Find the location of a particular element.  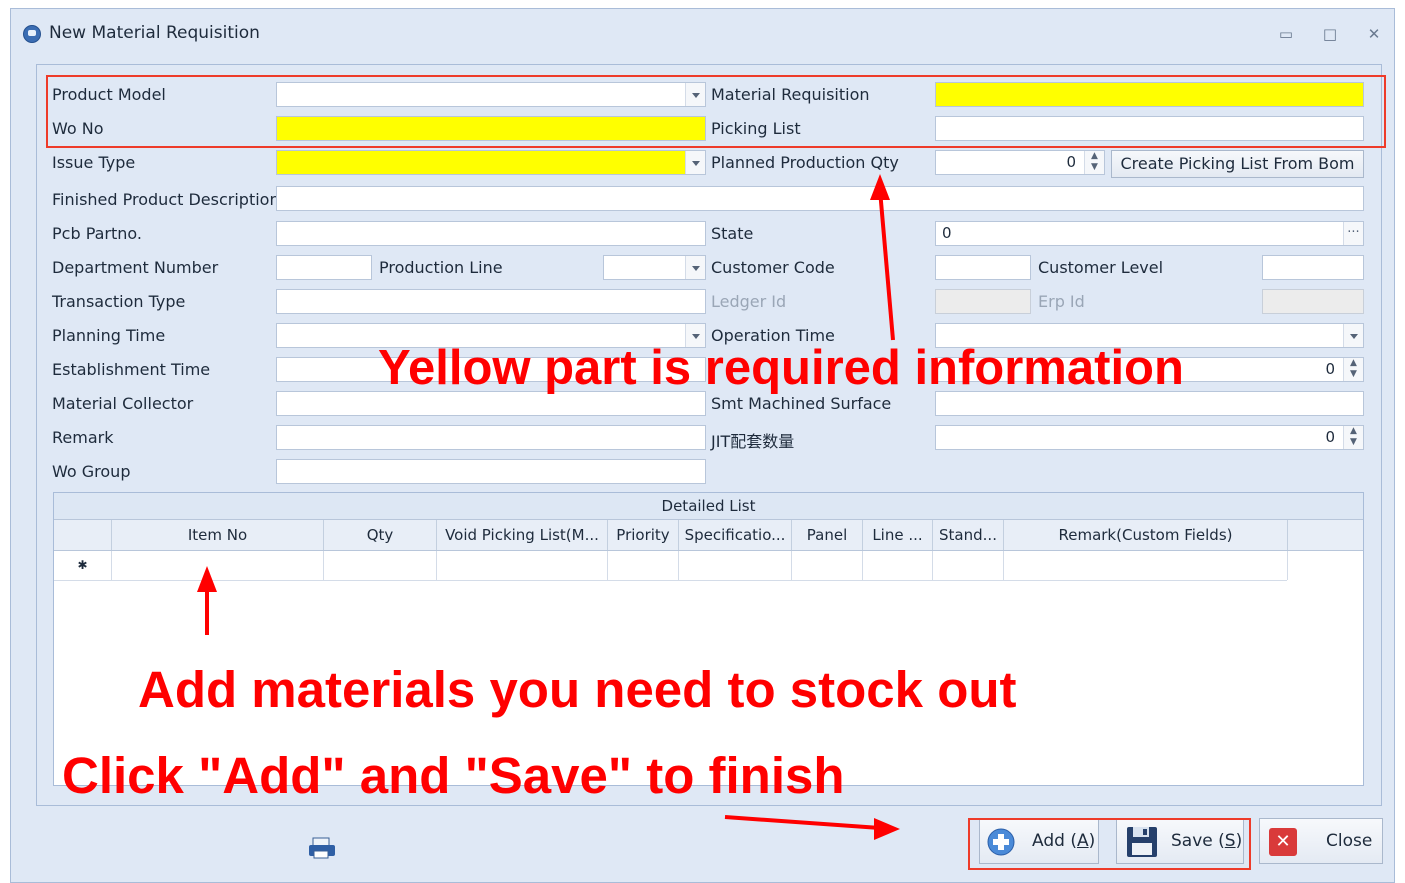

finish-annotation: Click "Add" and "Save" to finish is located at coordinates (453, 775).